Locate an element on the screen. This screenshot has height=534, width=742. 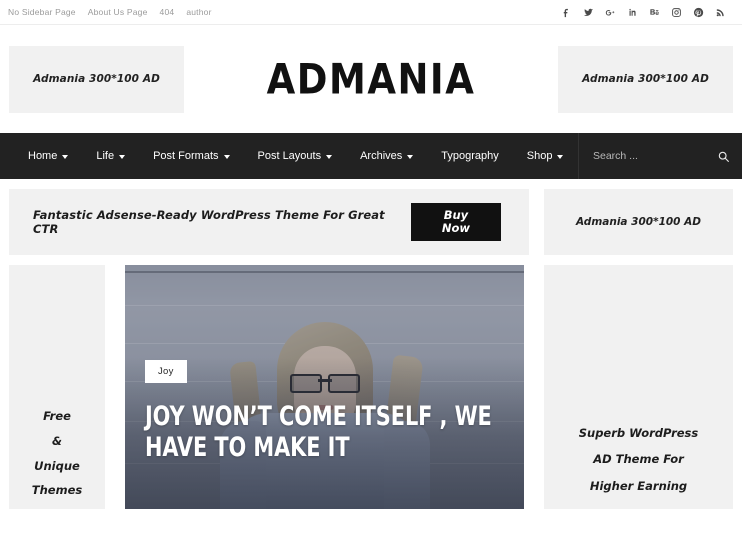
hero-category-badge: Joy is located at coordinates (166, 371).